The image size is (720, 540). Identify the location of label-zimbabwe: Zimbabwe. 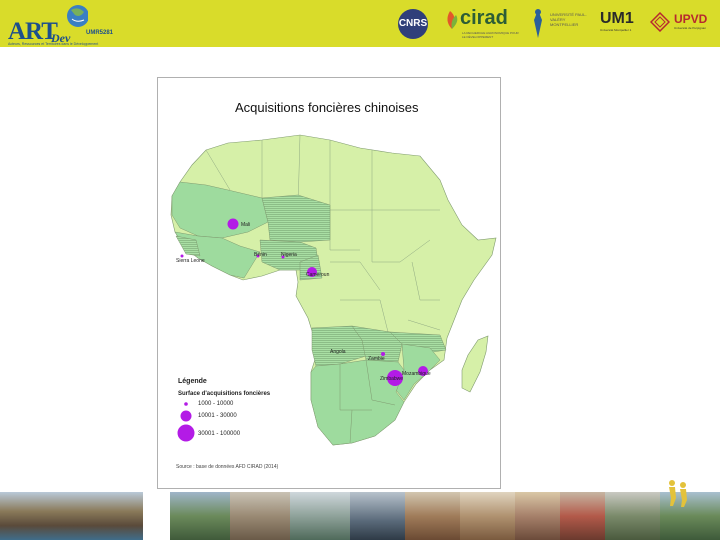
(391, 379).